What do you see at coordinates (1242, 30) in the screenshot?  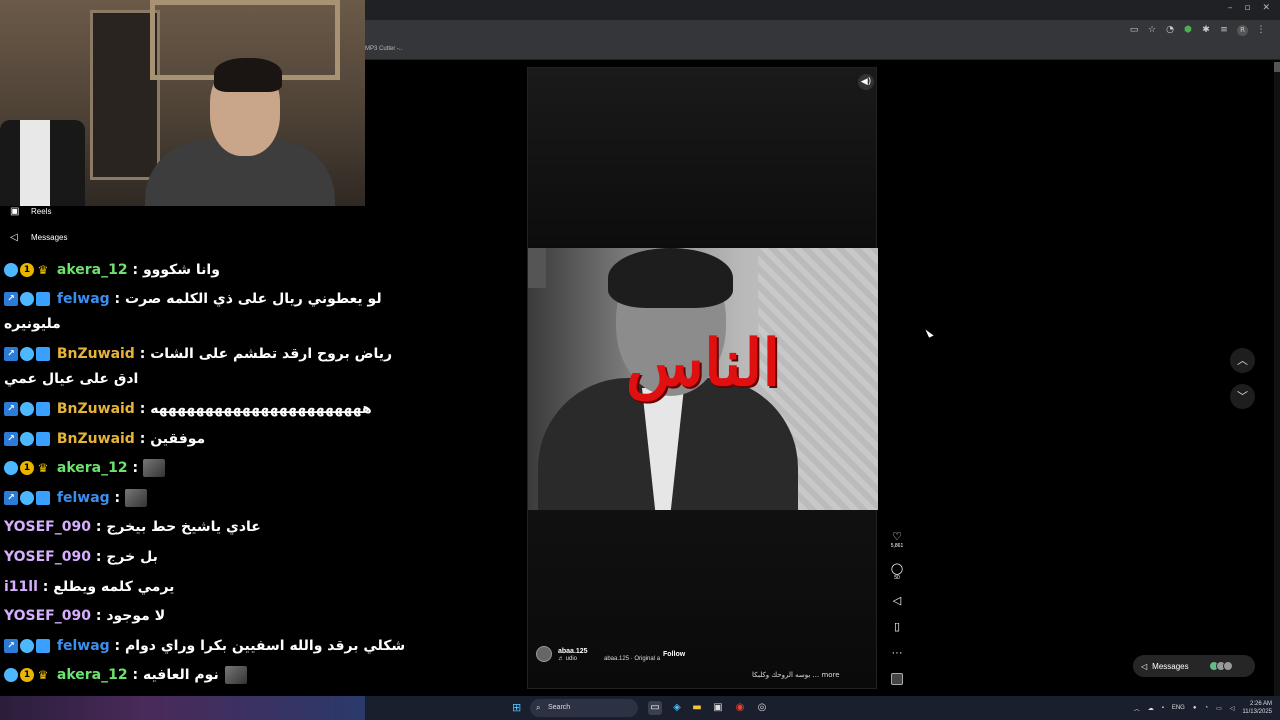 I see `profile-avatar-icon: R` at bounding box center [1242, 30].